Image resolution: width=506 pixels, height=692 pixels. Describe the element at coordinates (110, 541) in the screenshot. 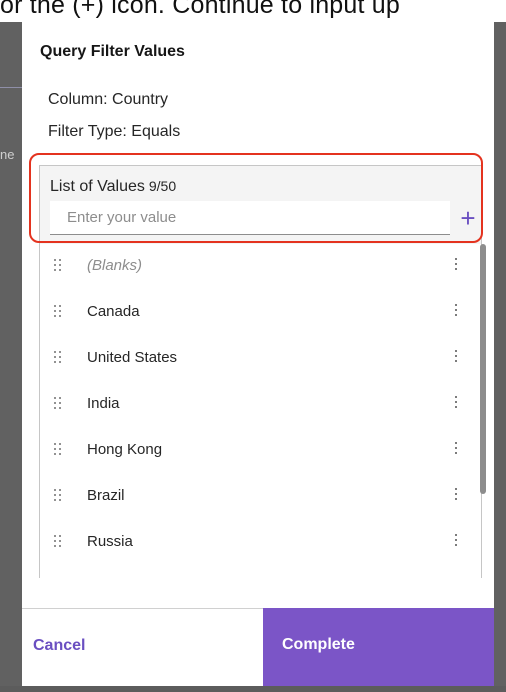

I see `list-item-label: Russia` at that location.